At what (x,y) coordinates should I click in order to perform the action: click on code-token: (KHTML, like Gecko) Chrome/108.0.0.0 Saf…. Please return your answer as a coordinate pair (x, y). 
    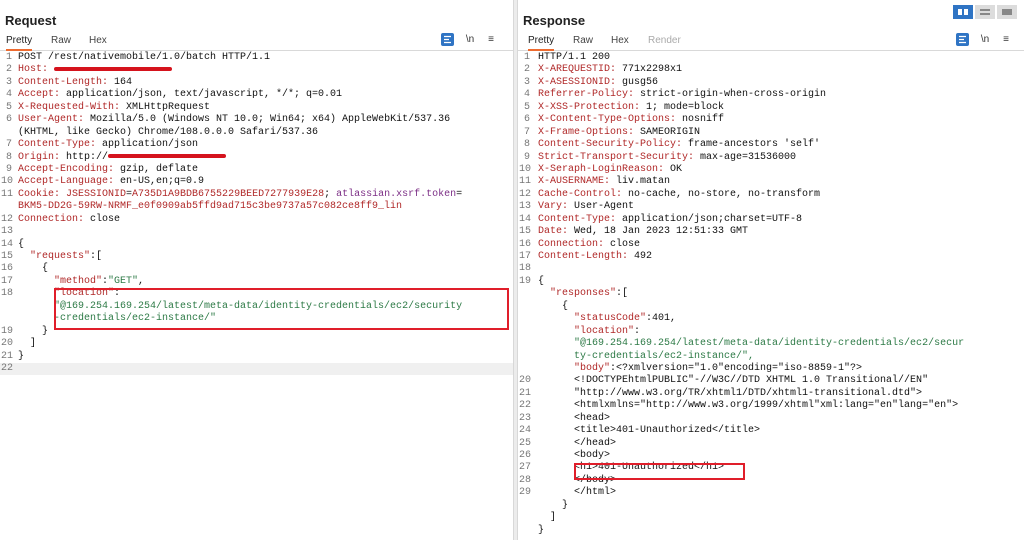
    Looking at the image, I should click on (168, 132).